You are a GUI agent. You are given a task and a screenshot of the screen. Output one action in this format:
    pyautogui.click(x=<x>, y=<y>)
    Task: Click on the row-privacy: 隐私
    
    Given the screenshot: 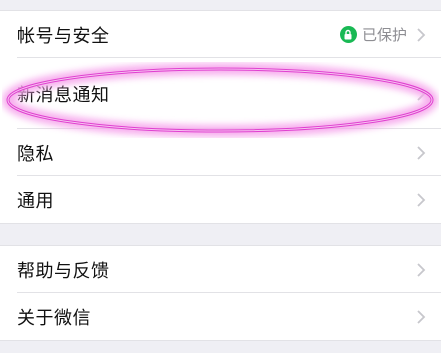 What is the action you would take?
    pyautogui.click(x=220, y=152)
    